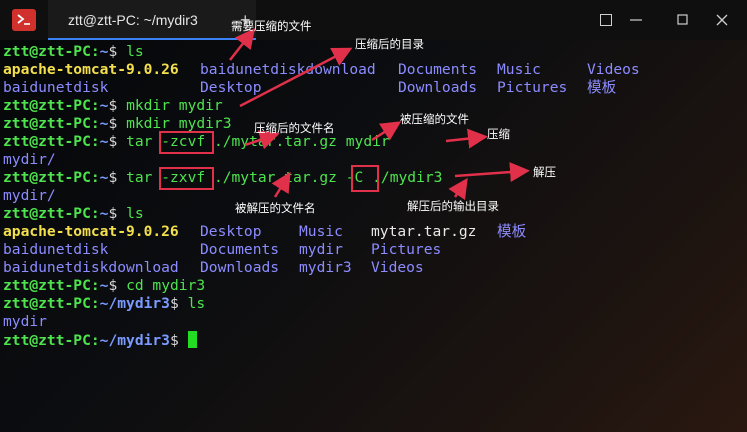  I want to click on annotation-label: 需要压缩的文件, so click(271, 27).